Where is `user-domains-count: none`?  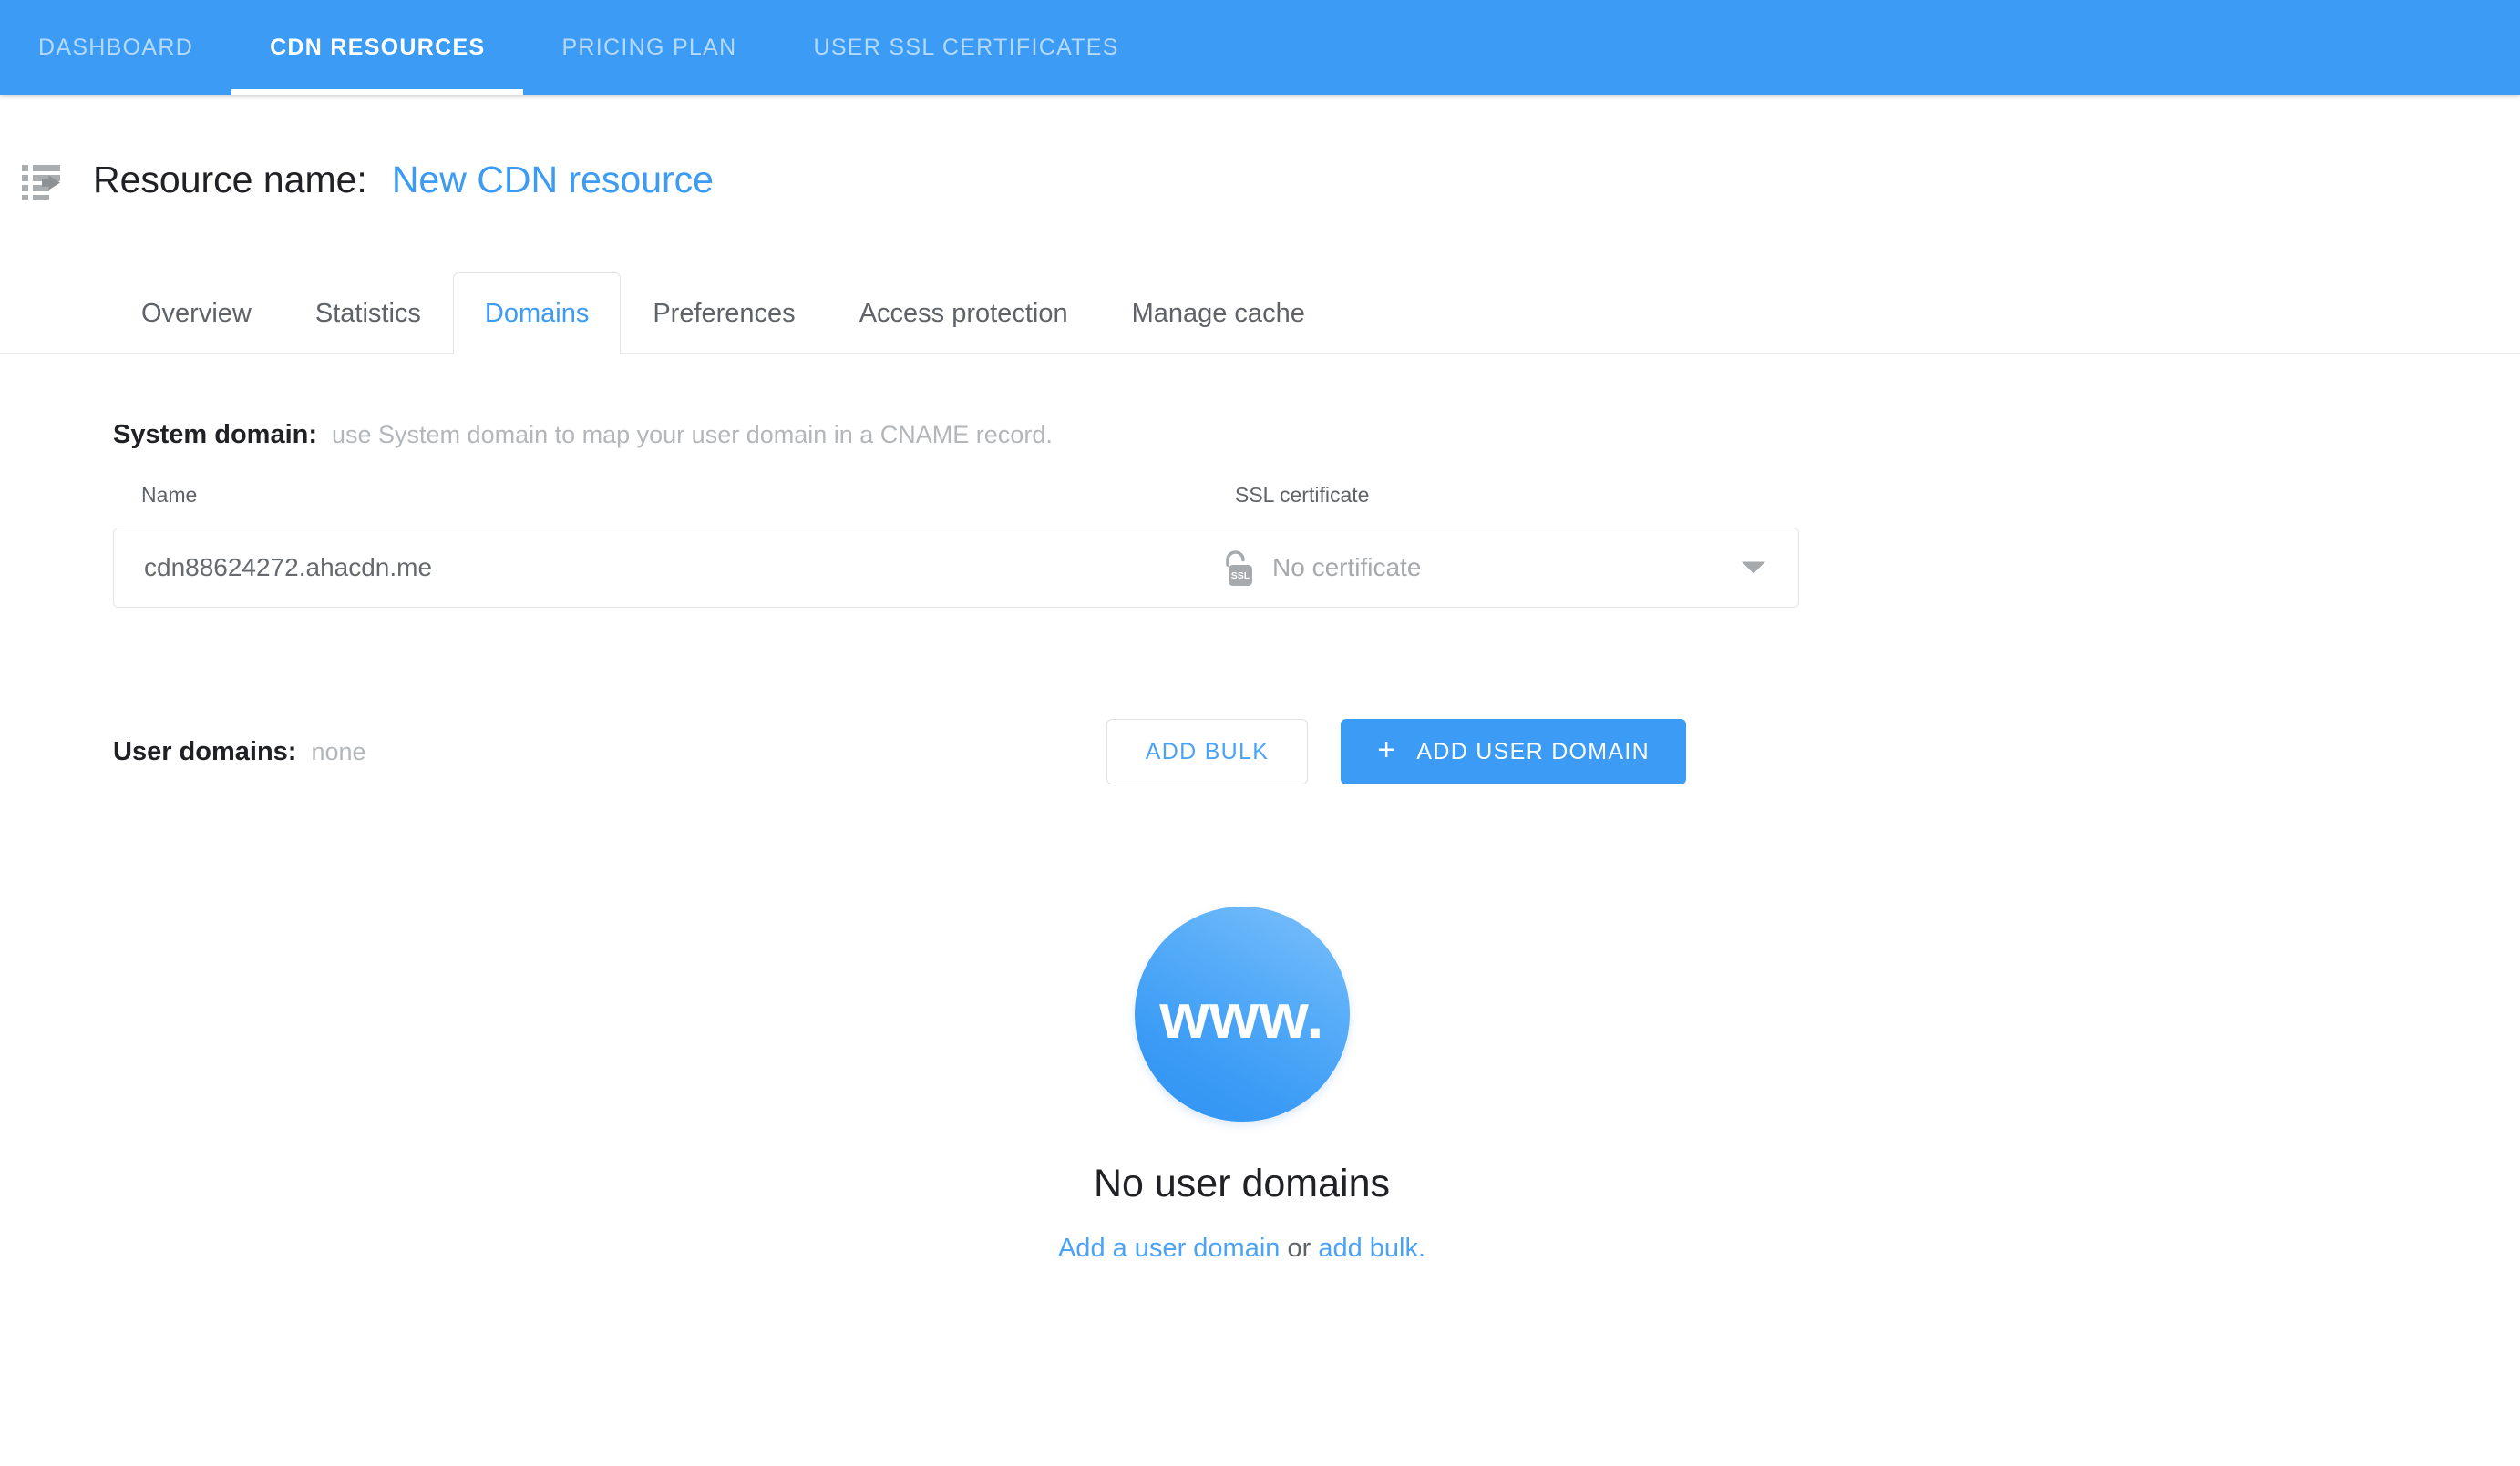
user-domains-count: none is located at coordinates (338, 751).